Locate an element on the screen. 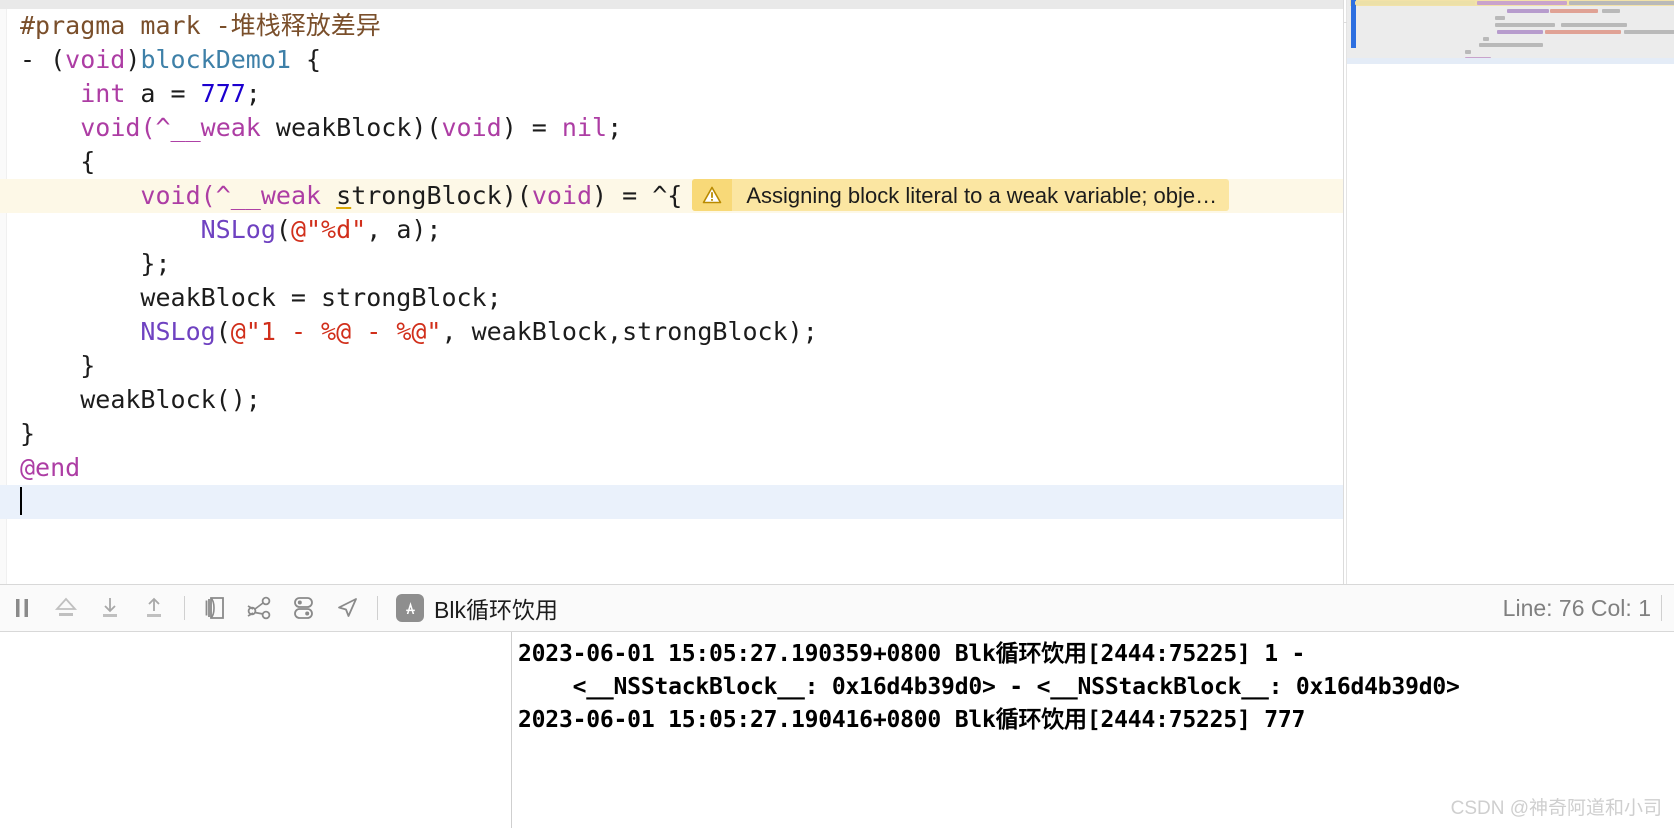  code-token: } is located at coordinates (88, 365).